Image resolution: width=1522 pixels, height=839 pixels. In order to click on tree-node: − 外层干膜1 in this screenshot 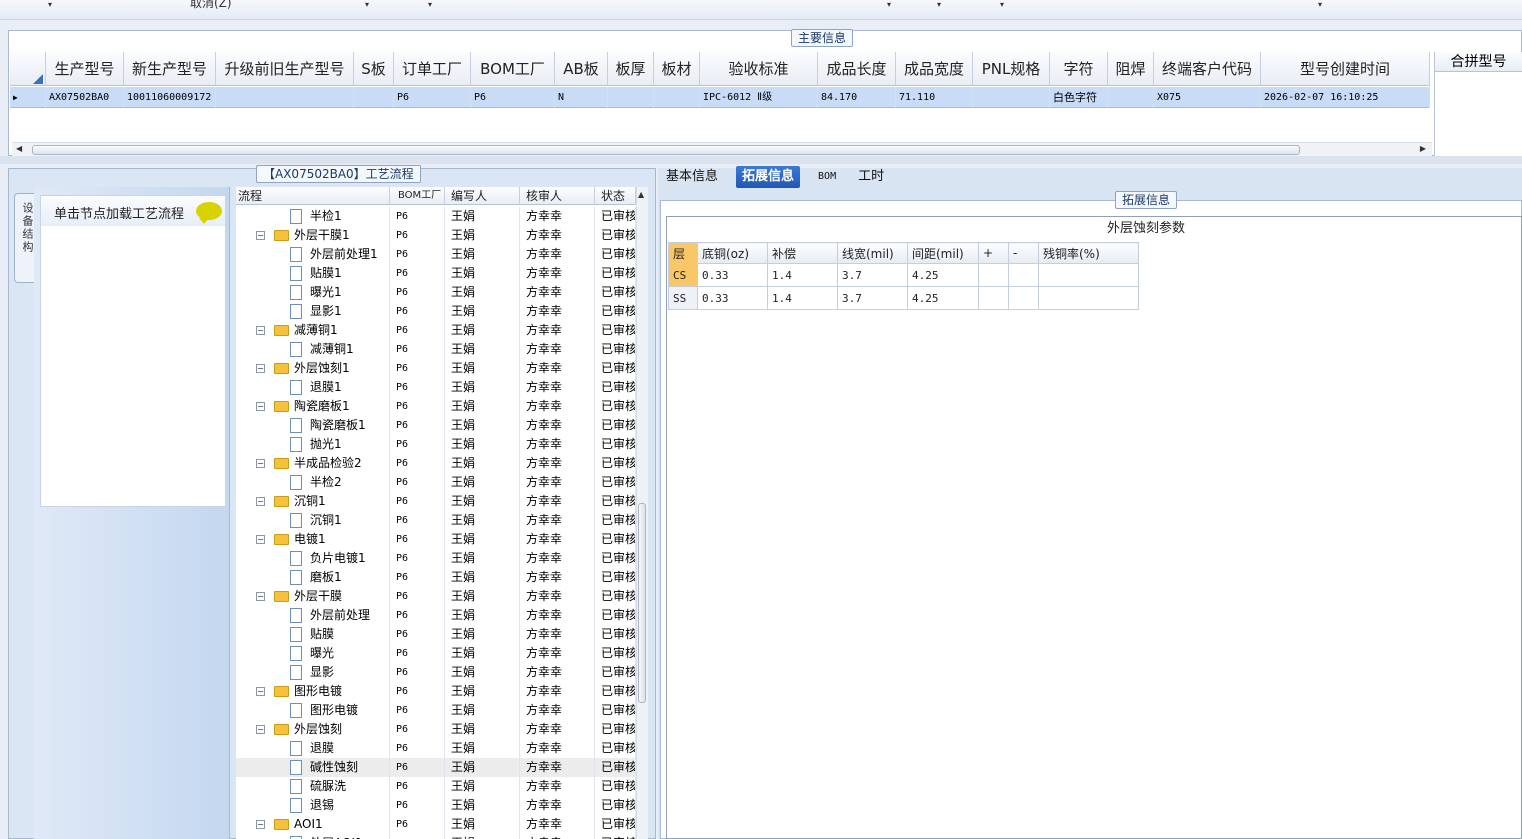, I will do `click(313, 235)`.